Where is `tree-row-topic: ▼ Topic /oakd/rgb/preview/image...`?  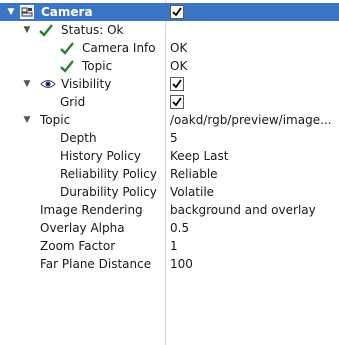
tree-row-topic: ▼ Topic /oakd/rgb/preview/image... is located at coordinates (169, 120).